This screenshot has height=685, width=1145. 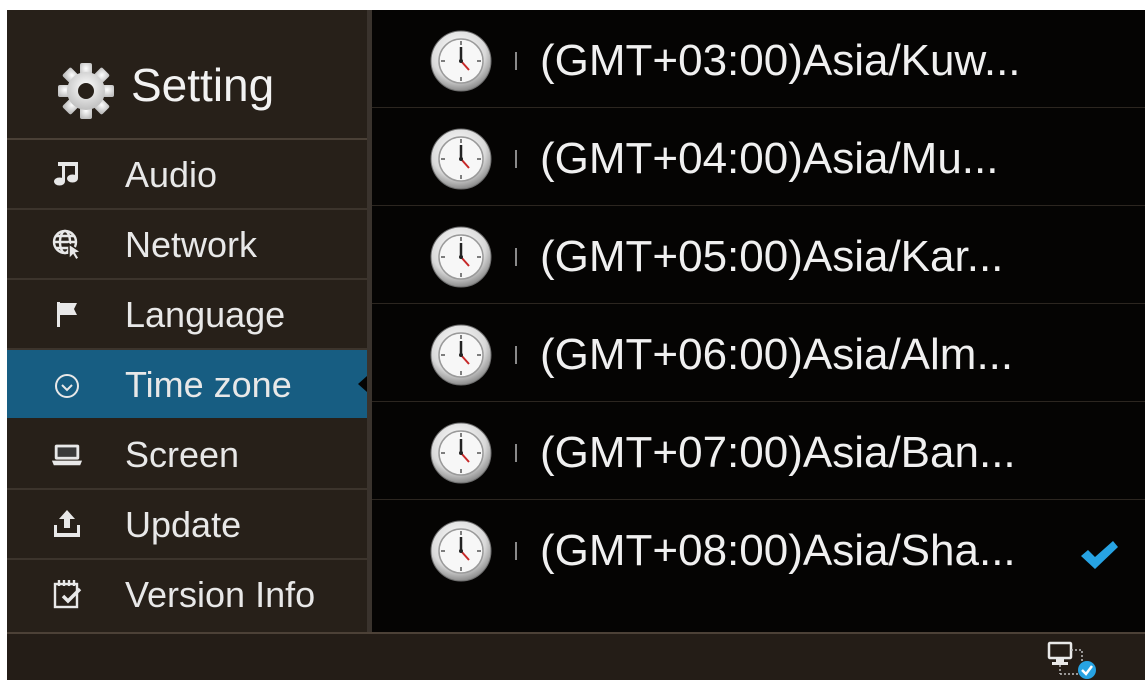 I want to click on sidebar-item-update: Update, so click(x=187, y=525).